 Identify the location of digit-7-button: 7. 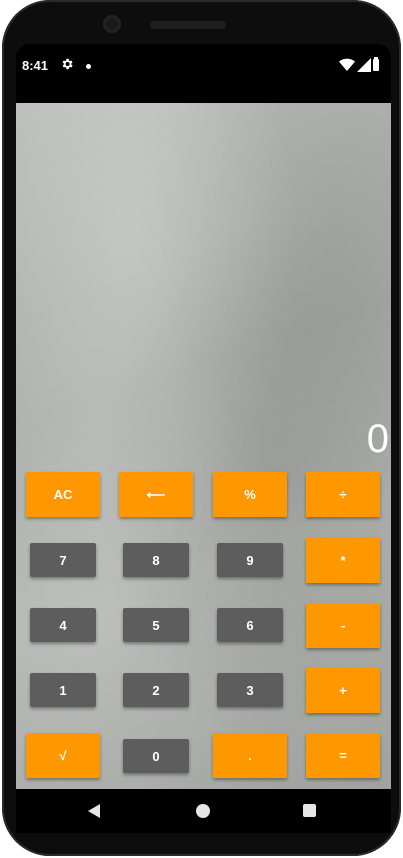
(63, 560).